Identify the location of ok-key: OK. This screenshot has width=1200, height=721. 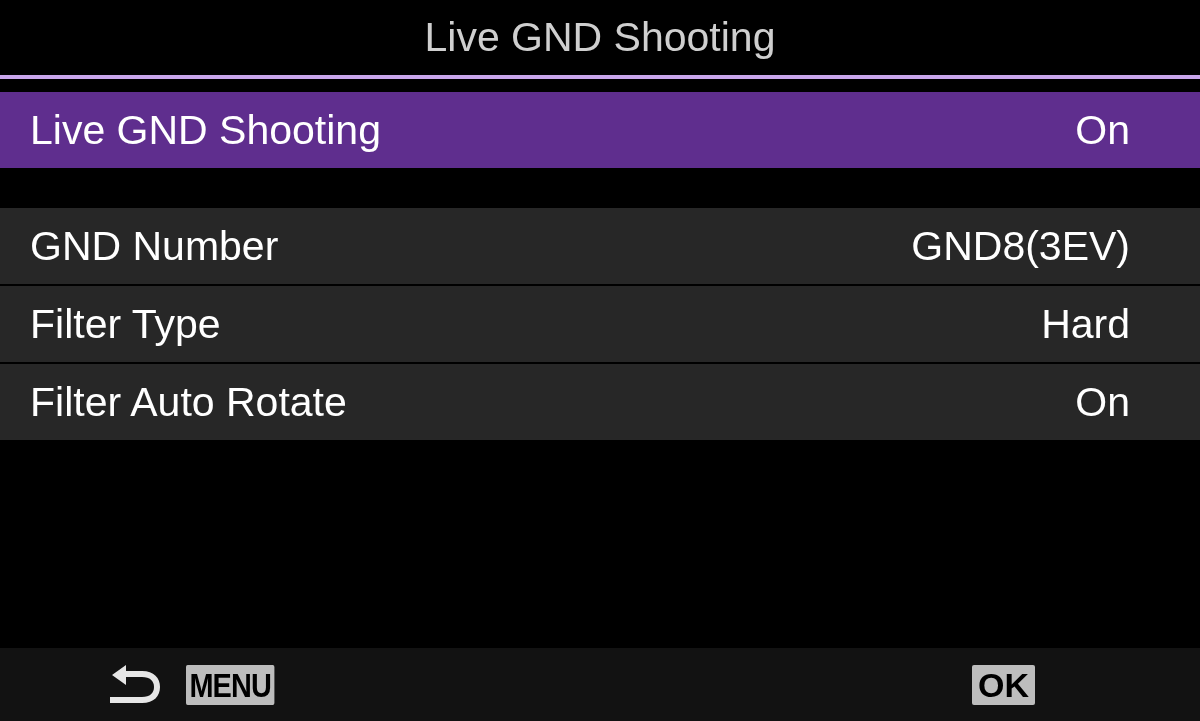
(1003, 684).